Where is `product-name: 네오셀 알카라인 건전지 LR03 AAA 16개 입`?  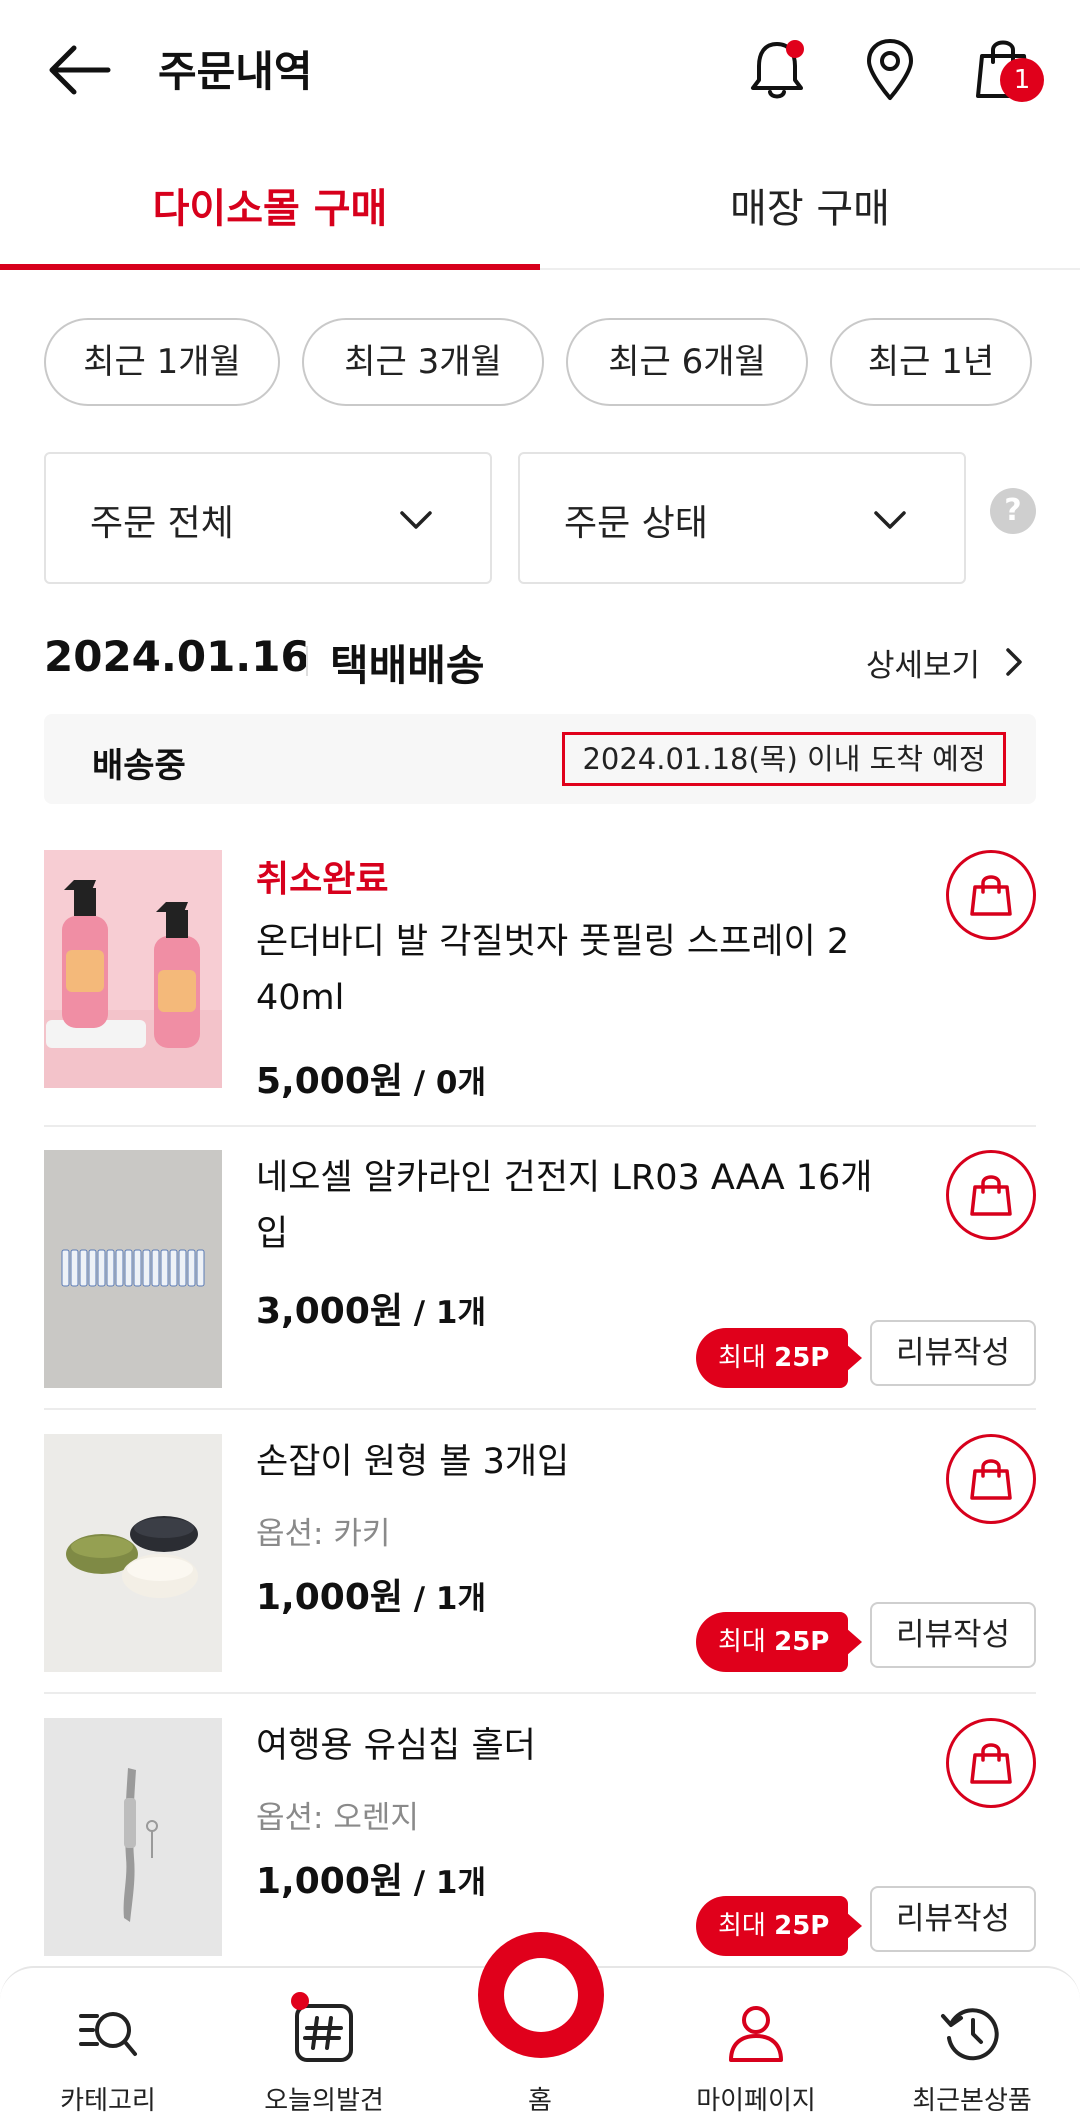 product-name: 네오셀 알카라인 건전지 LR03 AAA 16개 입 is located at coordinates (586, 1206).